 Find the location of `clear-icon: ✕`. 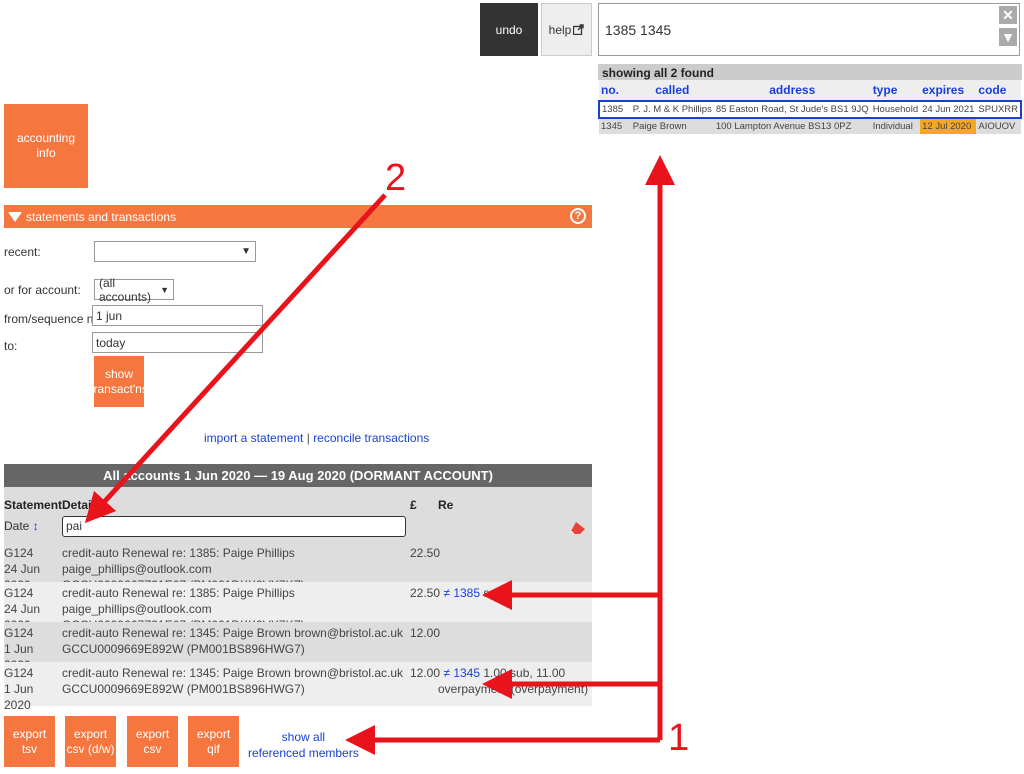

clear-icon: ✕ is located at coordinates (1008, 15).